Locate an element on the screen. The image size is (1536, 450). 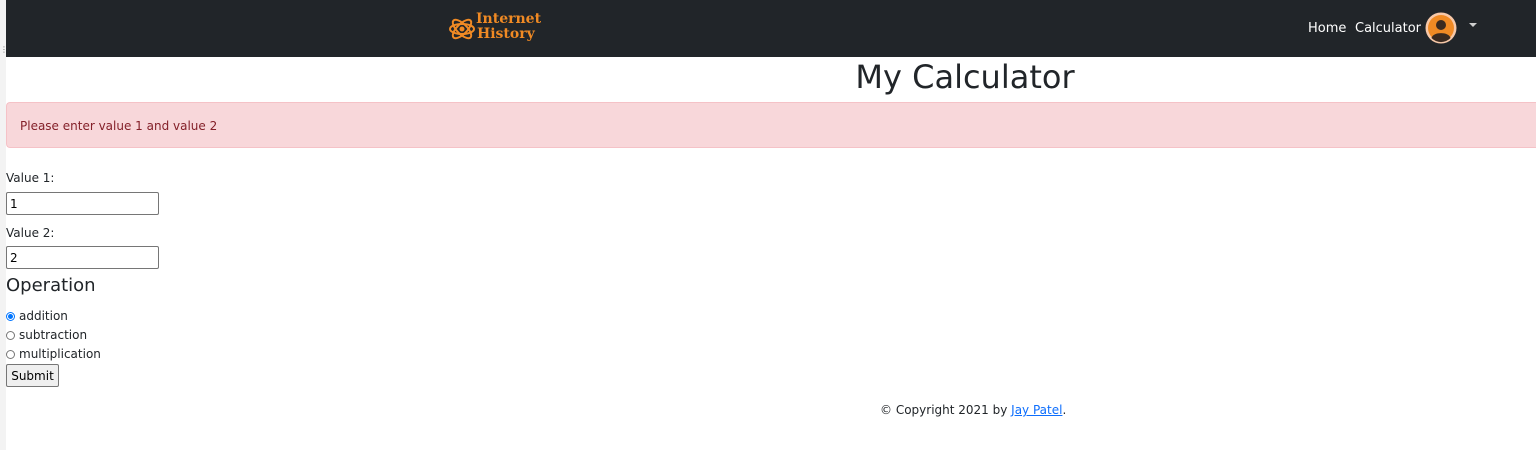
radio-subtraction: subtraction is located at coordinates (46, 335).